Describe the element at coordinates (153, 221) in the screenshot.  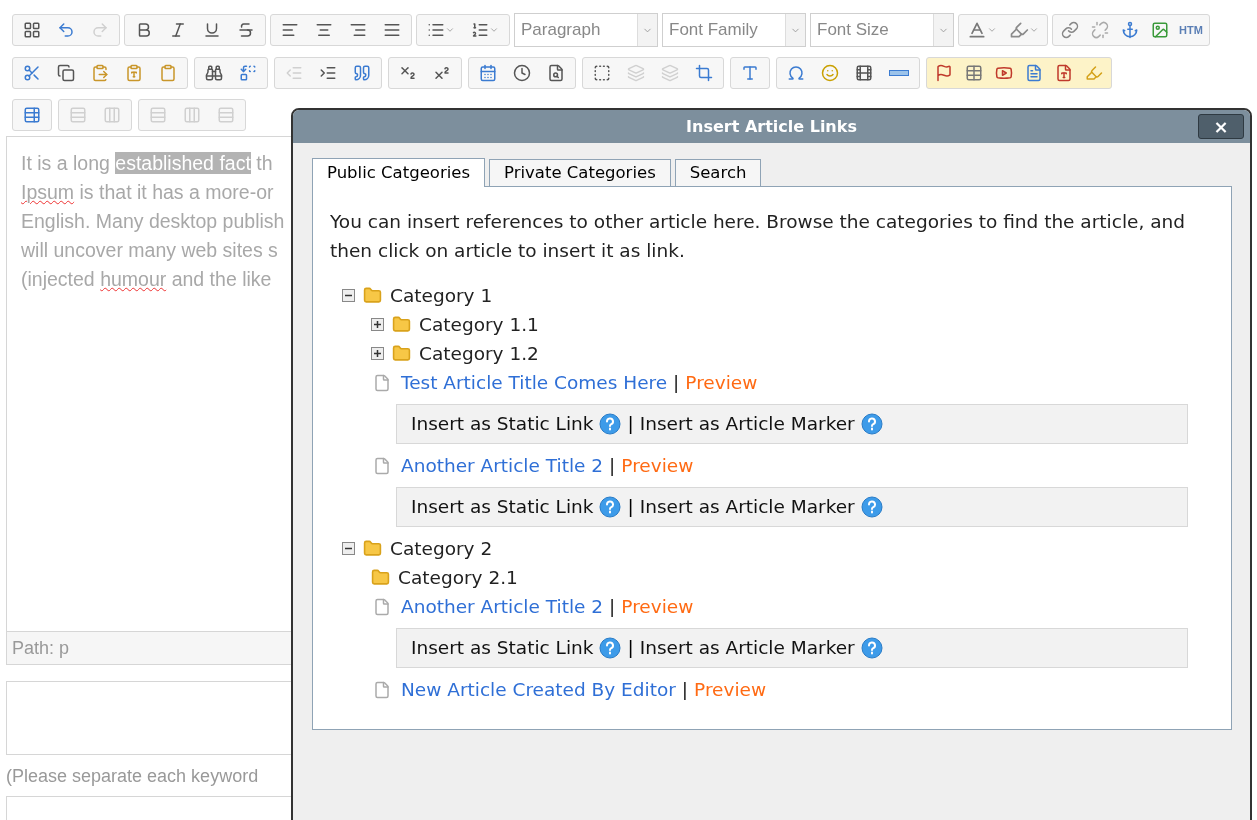
I see `editor-text-line: English. Many desktop publish` at that location.